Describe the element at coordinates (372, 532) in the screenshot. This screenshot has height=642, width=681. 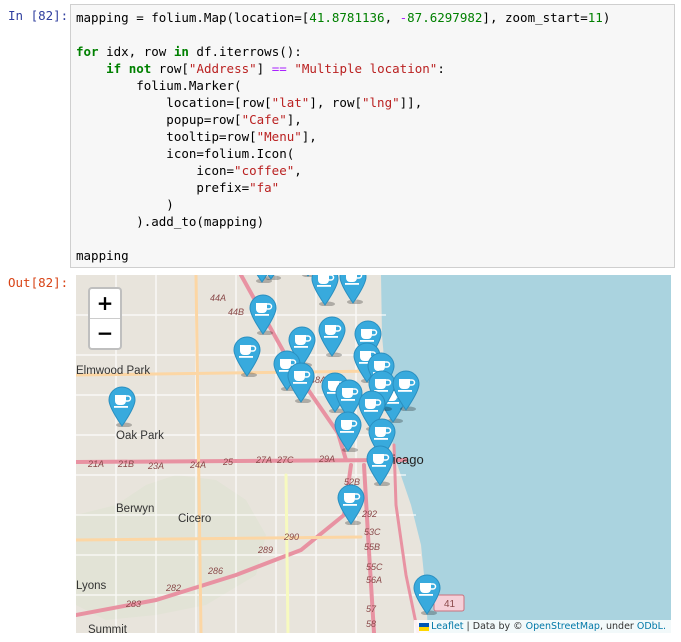
I see `road-label-53c: 53C` at that location.